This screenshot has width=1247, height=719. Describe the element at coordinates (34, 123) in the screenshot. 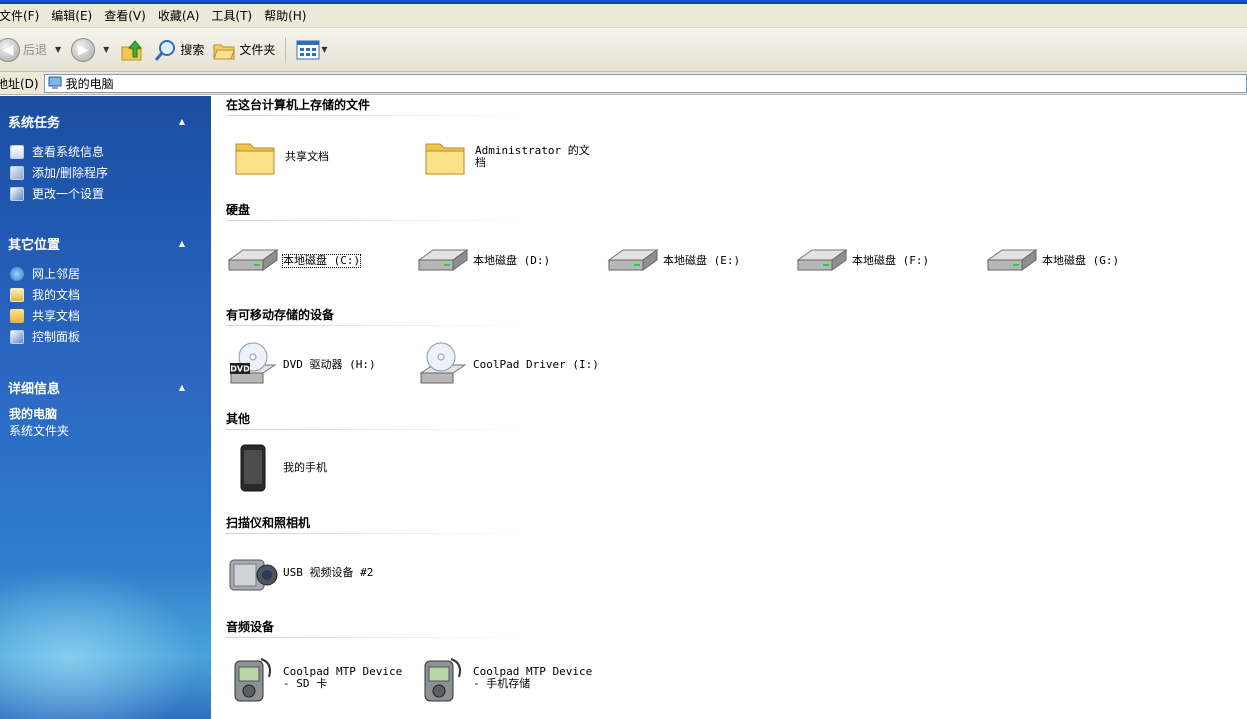

I see `system-tasks-title: 系统任务` at that location.